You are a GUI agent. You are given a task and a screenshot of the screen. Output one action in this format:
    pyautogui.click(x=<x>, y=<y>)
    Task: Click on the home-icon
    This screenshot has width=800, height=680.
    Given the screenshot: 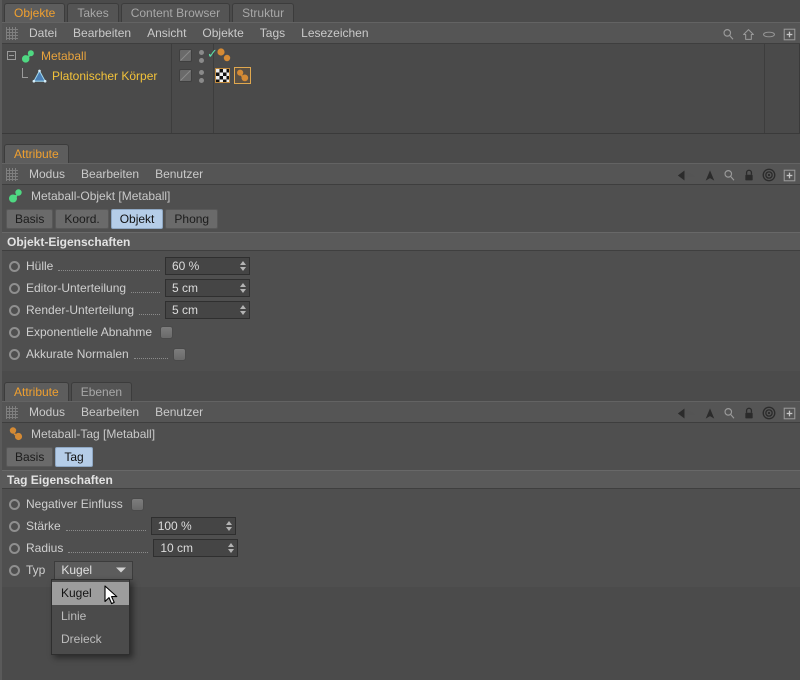 What is the action you would take?
    pyautogui.click(x=748, y=34)
    